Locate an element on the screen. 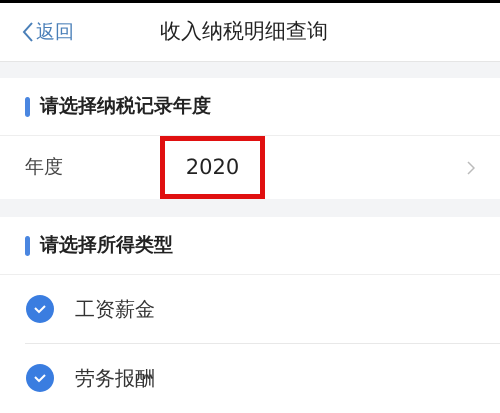 The height and width of the screenshot is (413, 500). section-heading: 请选择纳税记录年度 is located at coordinates (125, 107).